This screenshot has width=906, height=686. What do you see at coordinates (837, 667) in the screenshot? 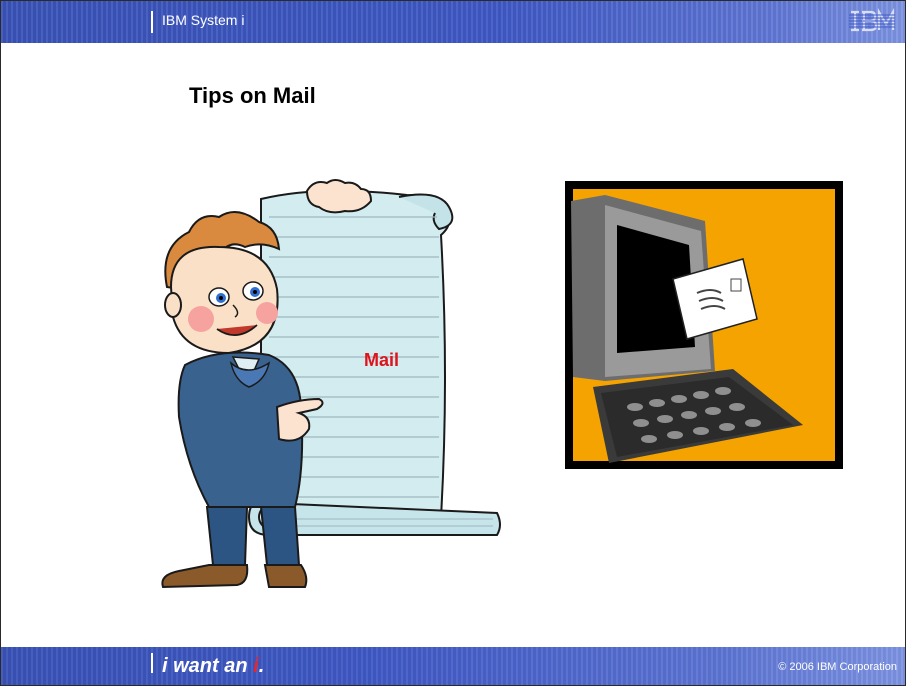
I see `footer-copyright: © 2006 IBM Corporation` at bounding box center [837, 667].